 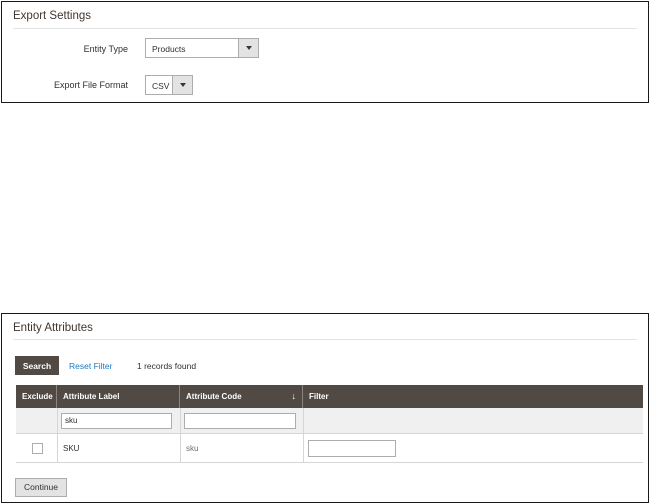 I want to click on records-found-count: 1 records found, so click(x=167, y=366).